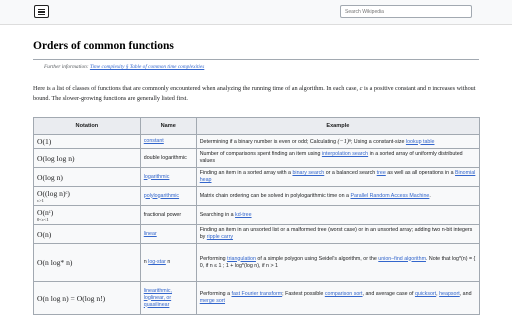 The image size is (512, 320). Describe the element at coordinates (257, 294) in the screenshot. I see `example-link: fast Fourier transform` at that location.